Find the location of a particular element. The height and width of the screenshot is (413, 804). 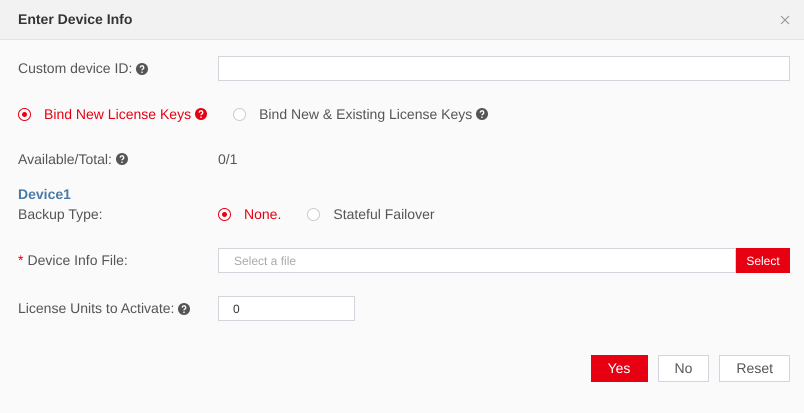

field-label: License Units to Activate: is located at coordinates (96, 308).